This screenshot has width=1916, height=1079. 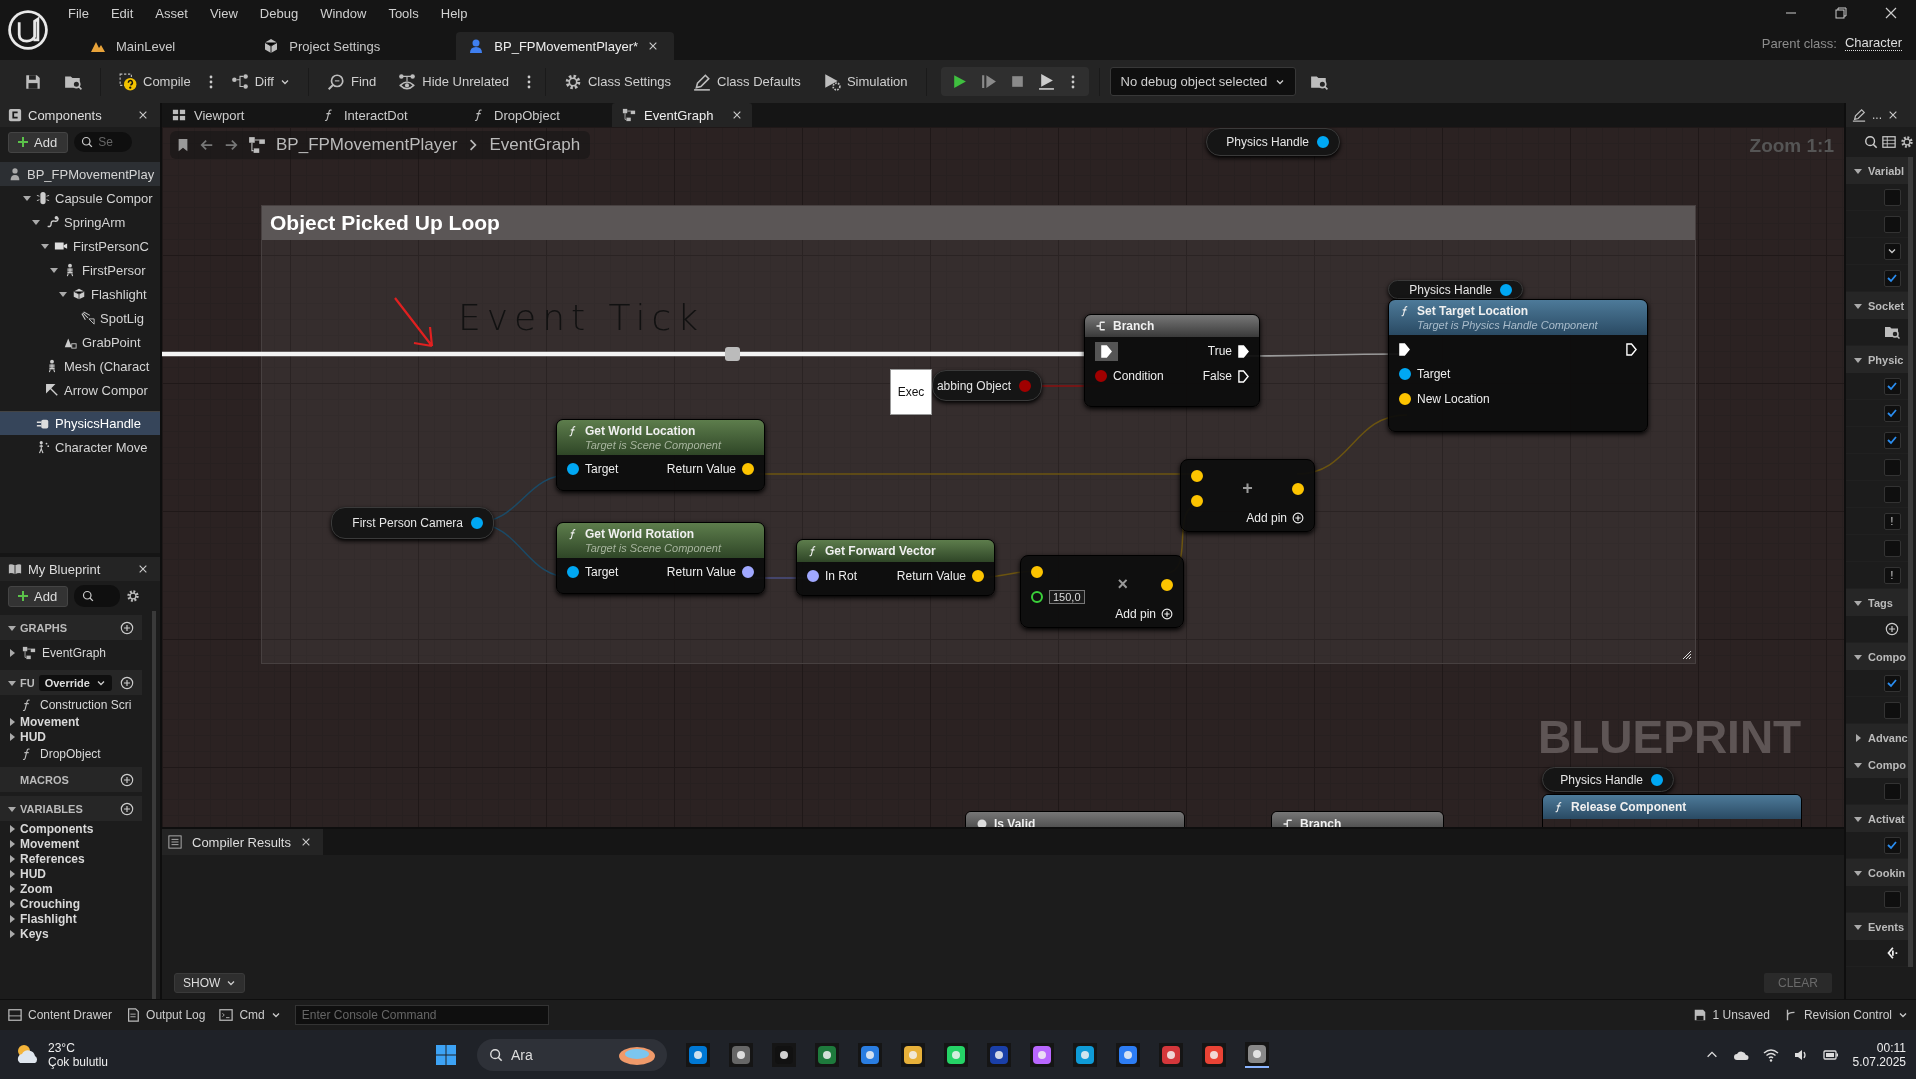 What do you see at coordinates (75, 682) in the screenshot?
I see `filter-dropdown: Override` at bounding box center [75, 682].